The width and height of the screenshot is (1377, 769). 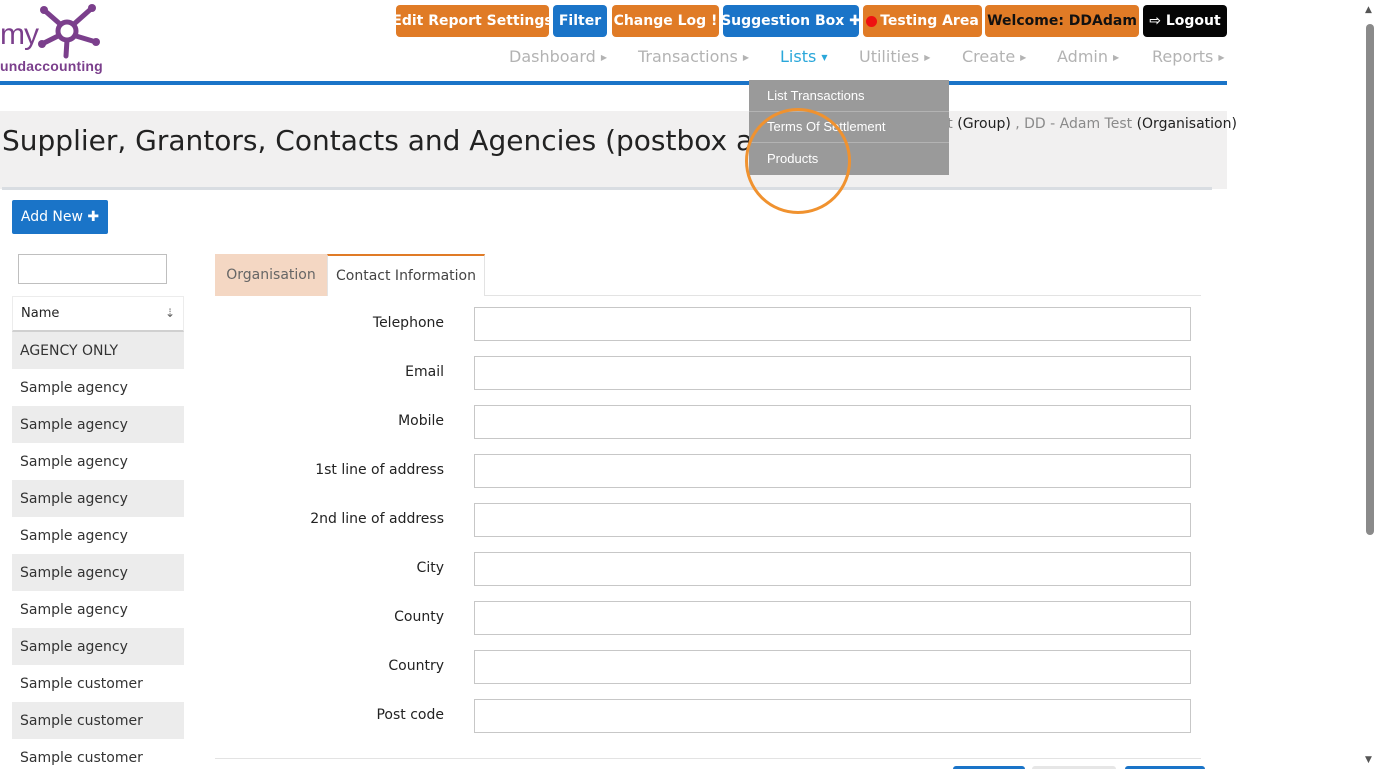 I want to click on nav-transactions-label: Transactions, so click(x=688, y=56).